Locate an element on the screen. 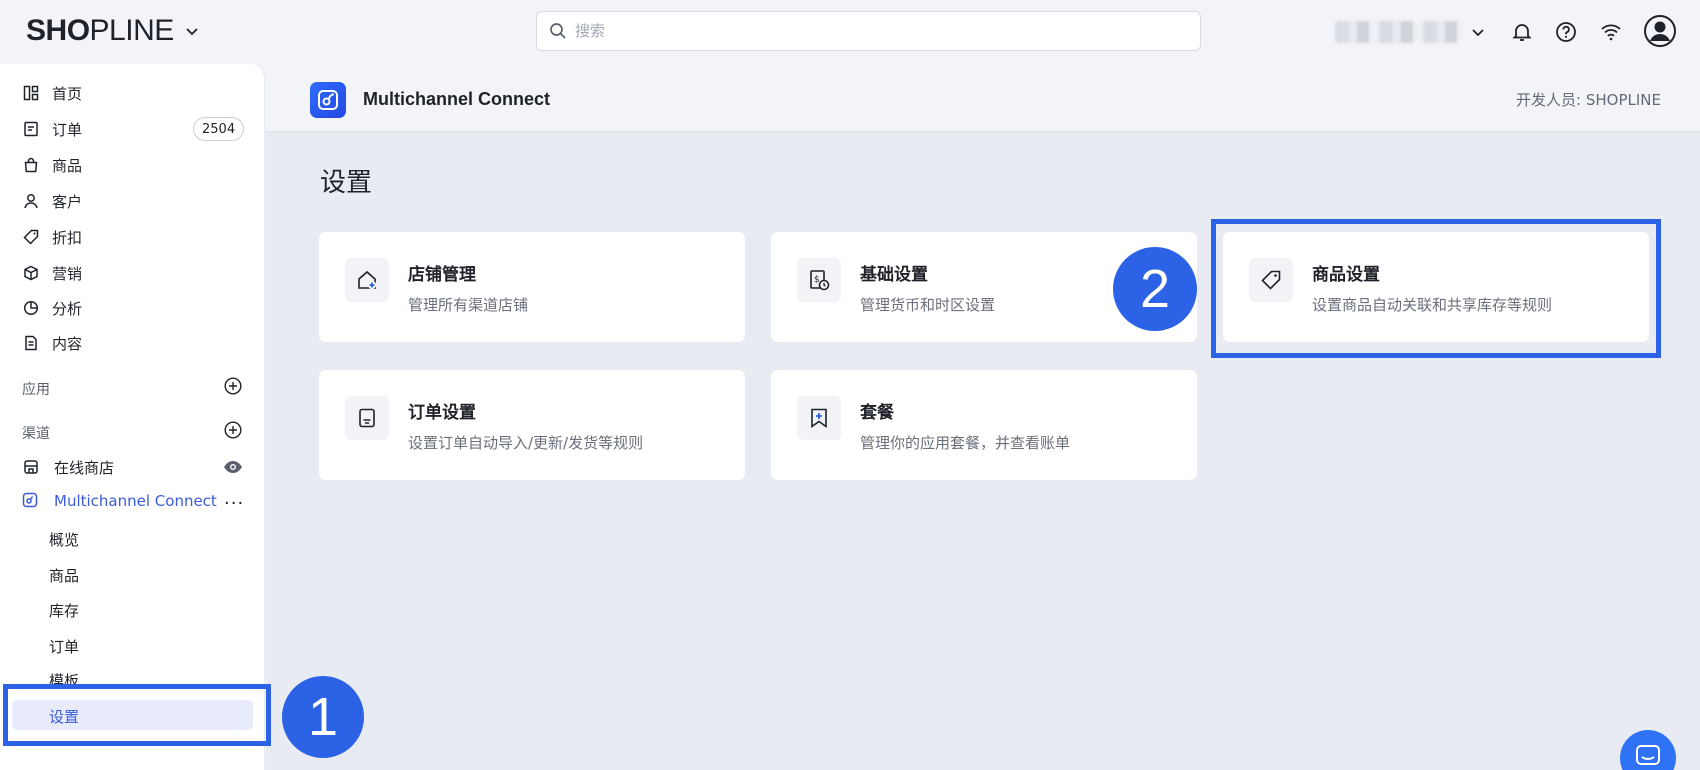 This screenshot has height=770, width=1700. sidebar-item-label: 客户 is located at coordinates (67, 201).